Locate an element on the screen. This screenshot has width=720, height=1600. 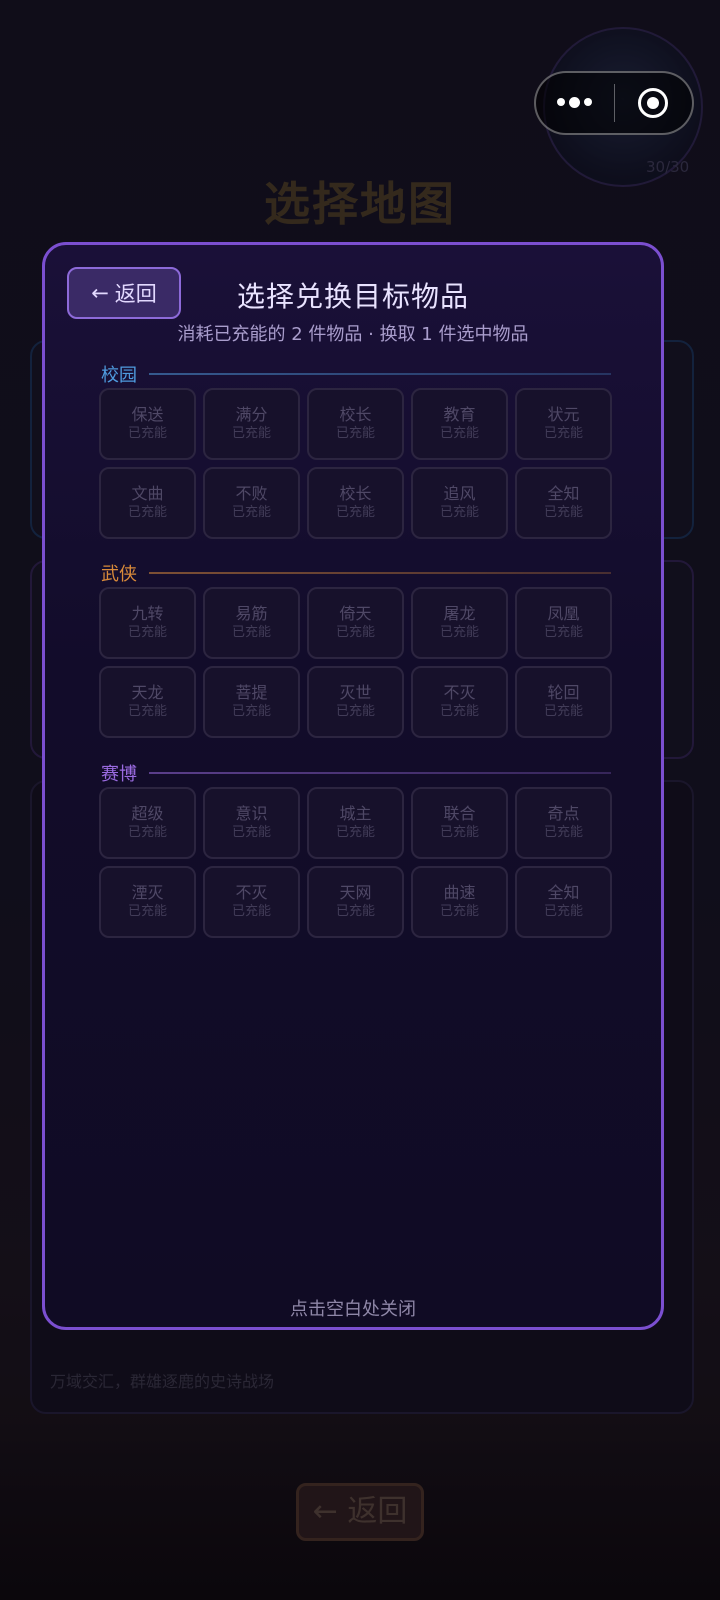
item-cell: 凤凰 已充能 is located at coordinates (563, 623).